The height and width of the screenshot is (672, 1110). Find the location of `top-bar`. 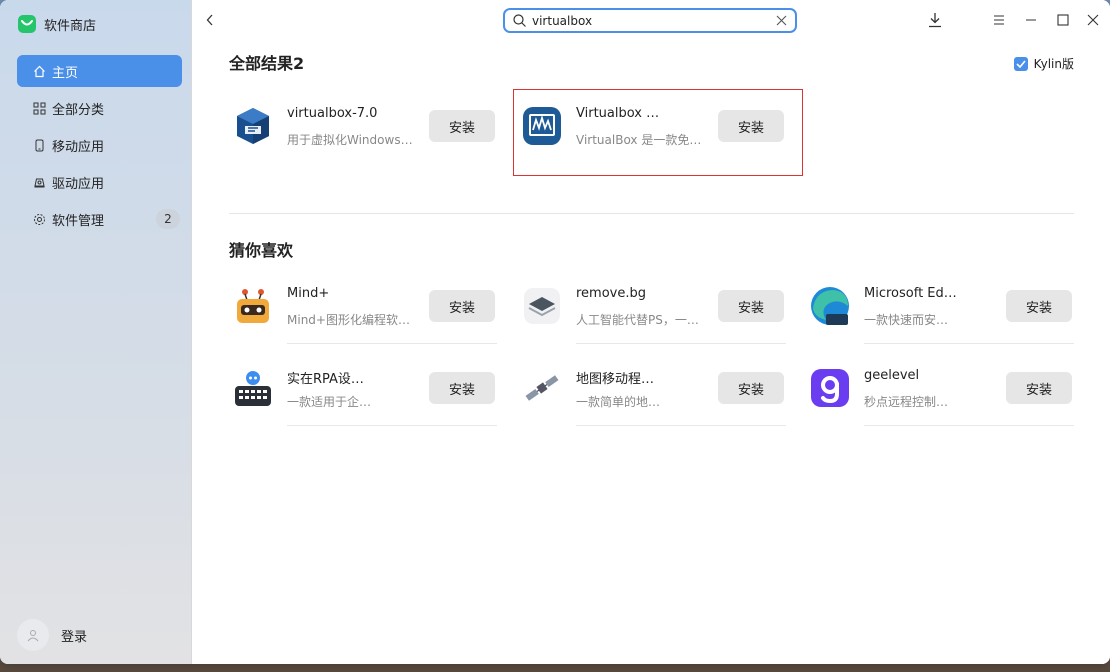

top-bar is located at coordinates (651, 20).